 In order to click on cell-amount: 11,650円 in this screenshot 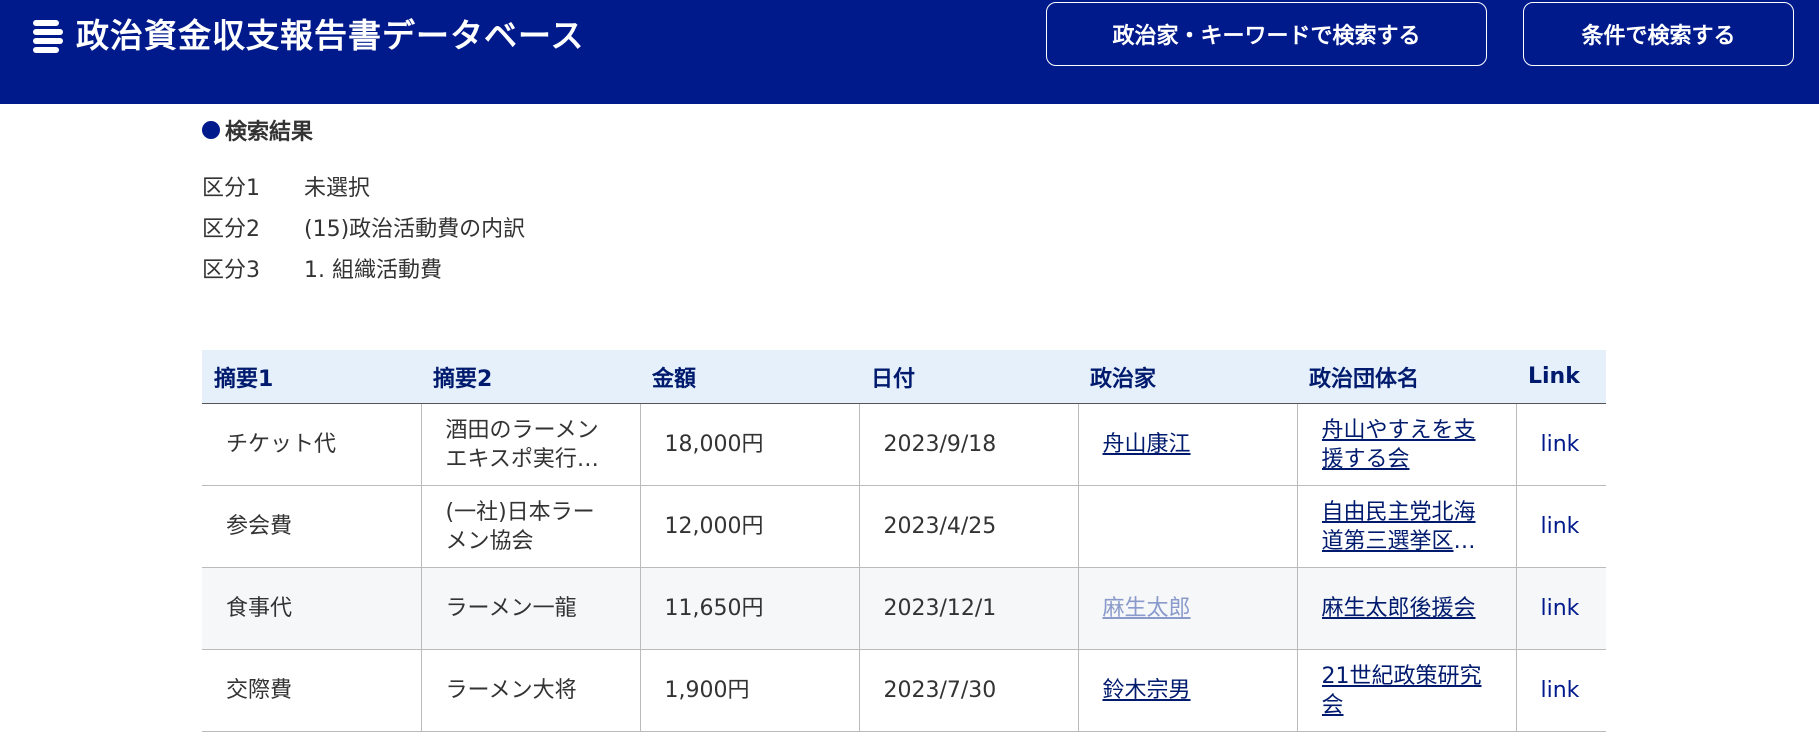, I will do `click(750, 608)`.